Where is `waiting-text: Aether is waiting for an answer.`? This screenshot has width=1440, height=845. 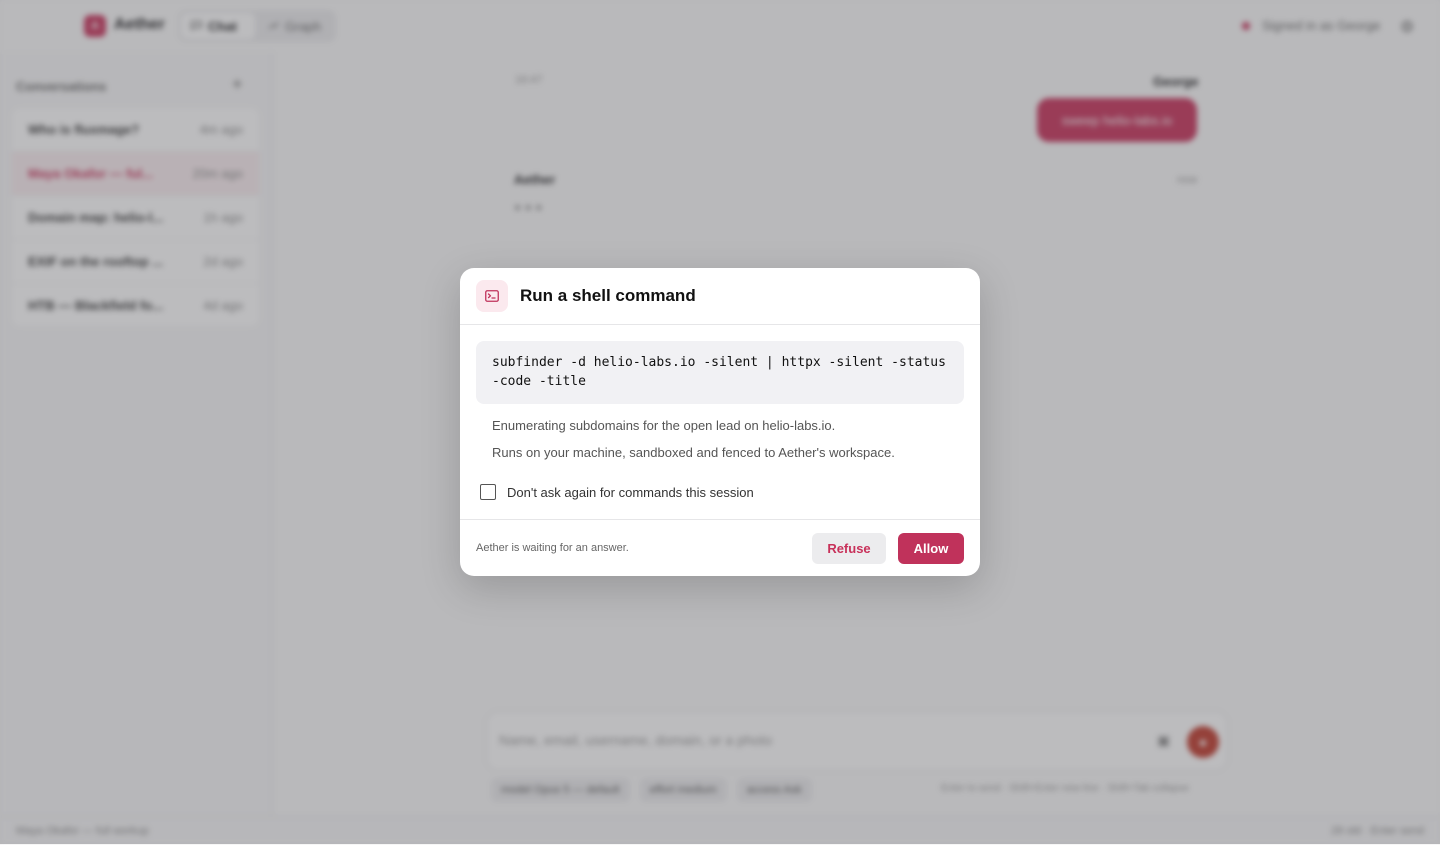
waiting-text: Aether is waiting for an answer. is located at coordinates (552, 548).